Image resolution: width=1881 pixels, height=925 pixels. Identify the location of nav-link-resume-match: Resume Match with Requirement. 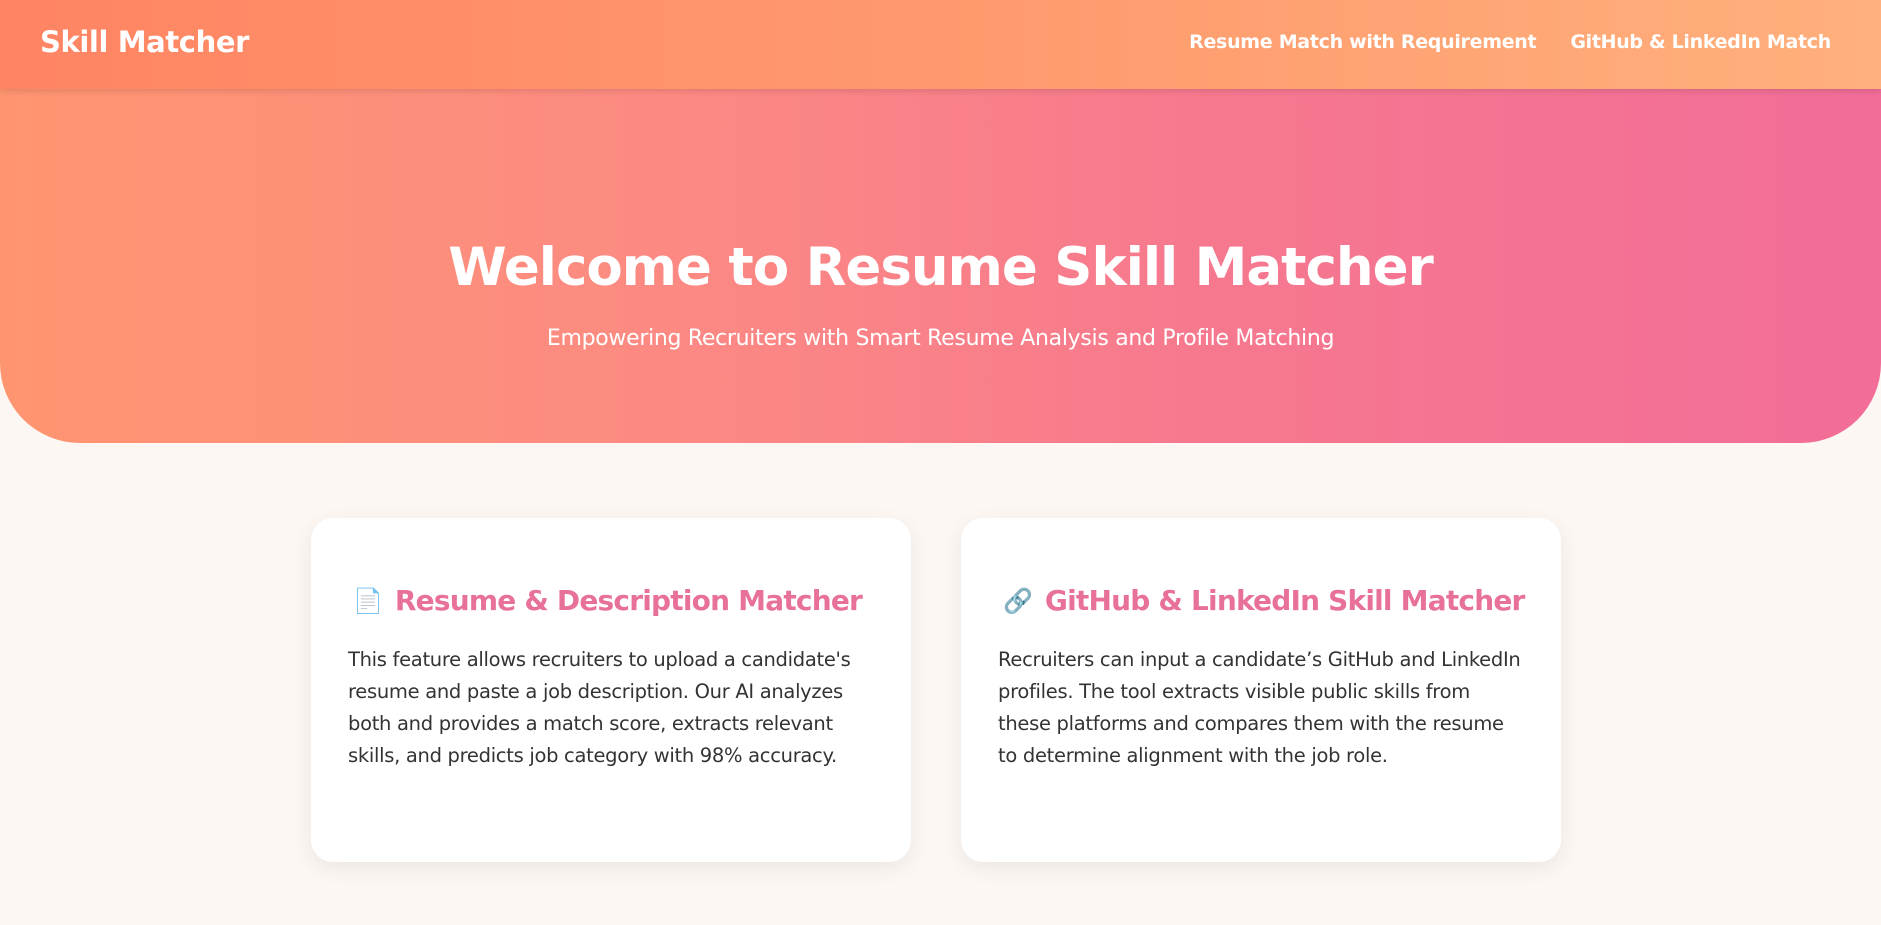
(1362, 42).